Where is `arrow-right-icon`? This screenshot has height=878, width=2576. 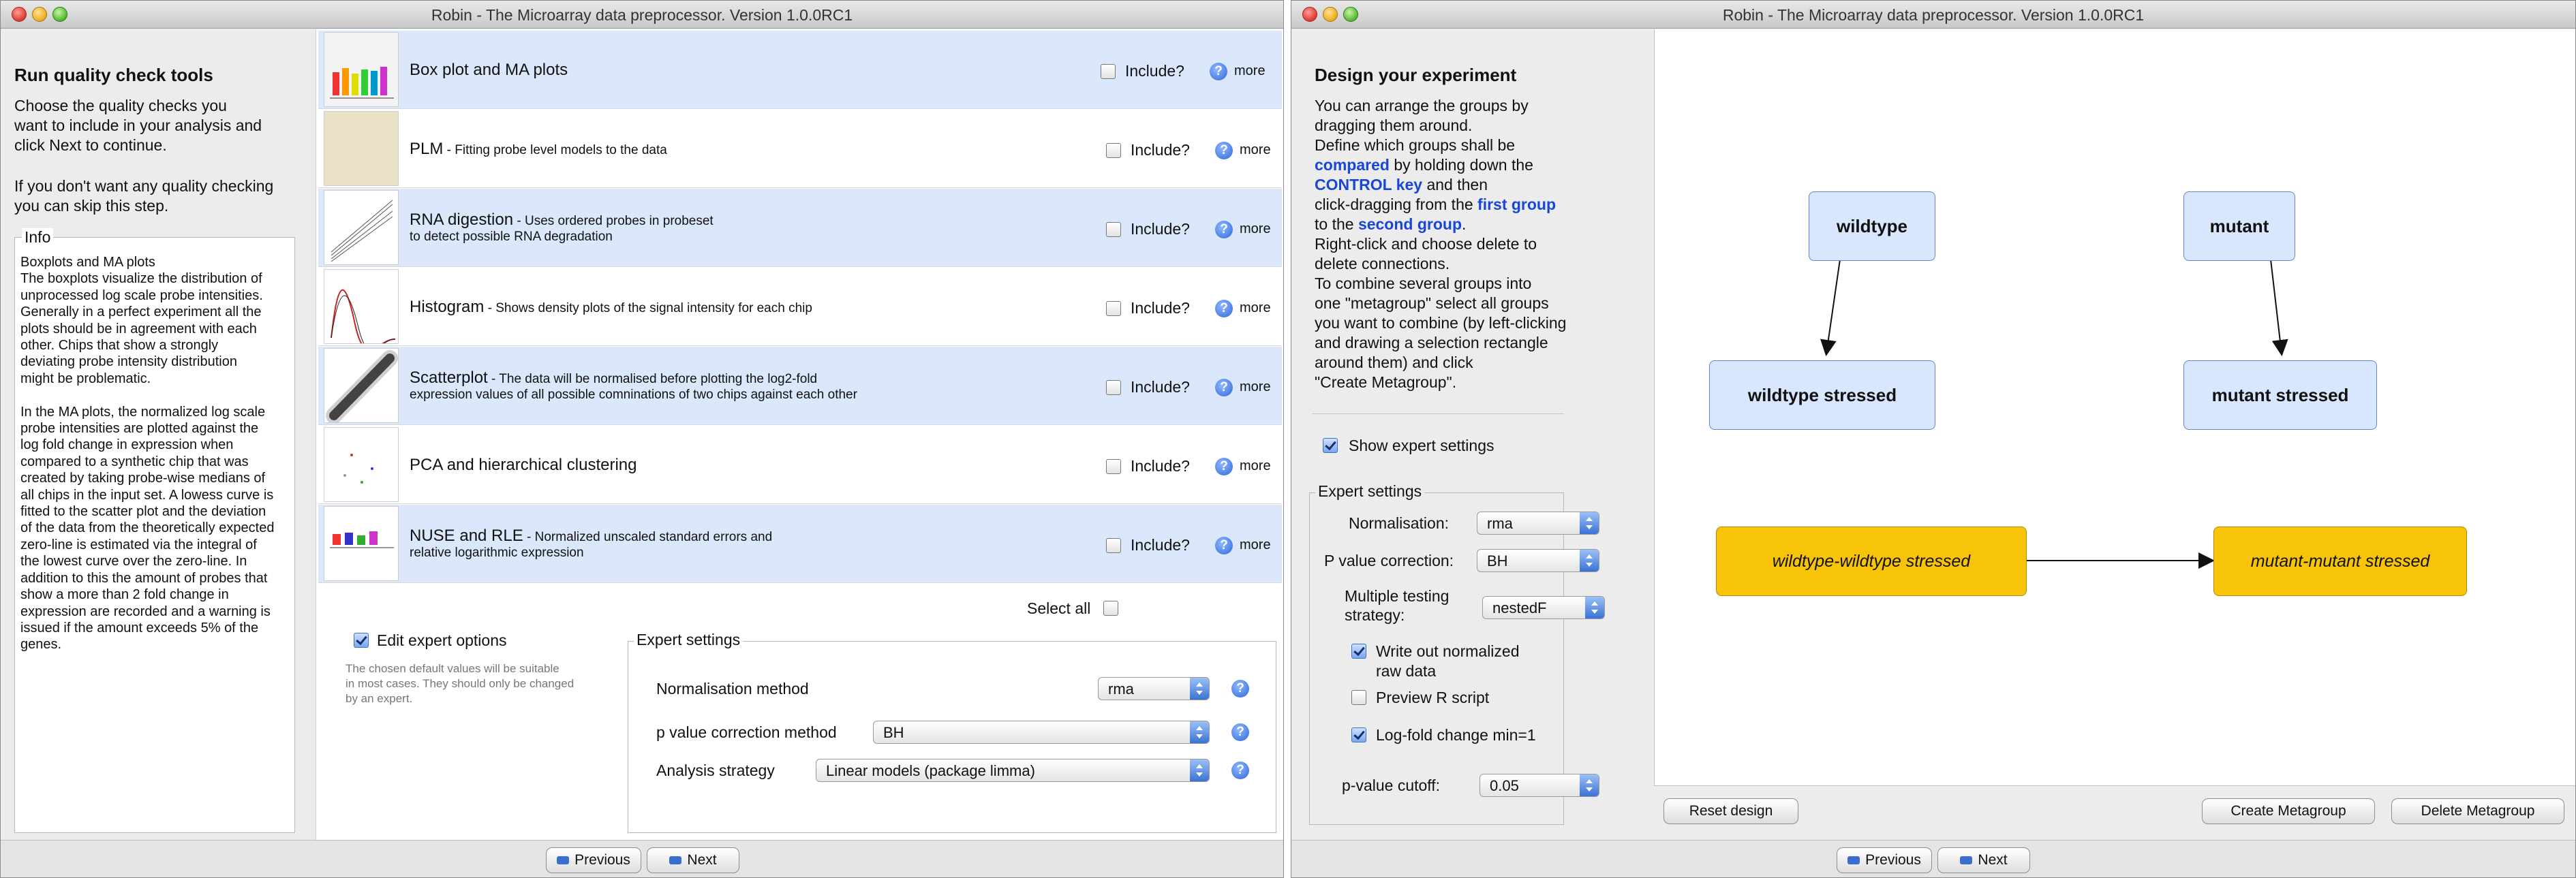 arrow-right-icon is located at coordinates (1966, 860).